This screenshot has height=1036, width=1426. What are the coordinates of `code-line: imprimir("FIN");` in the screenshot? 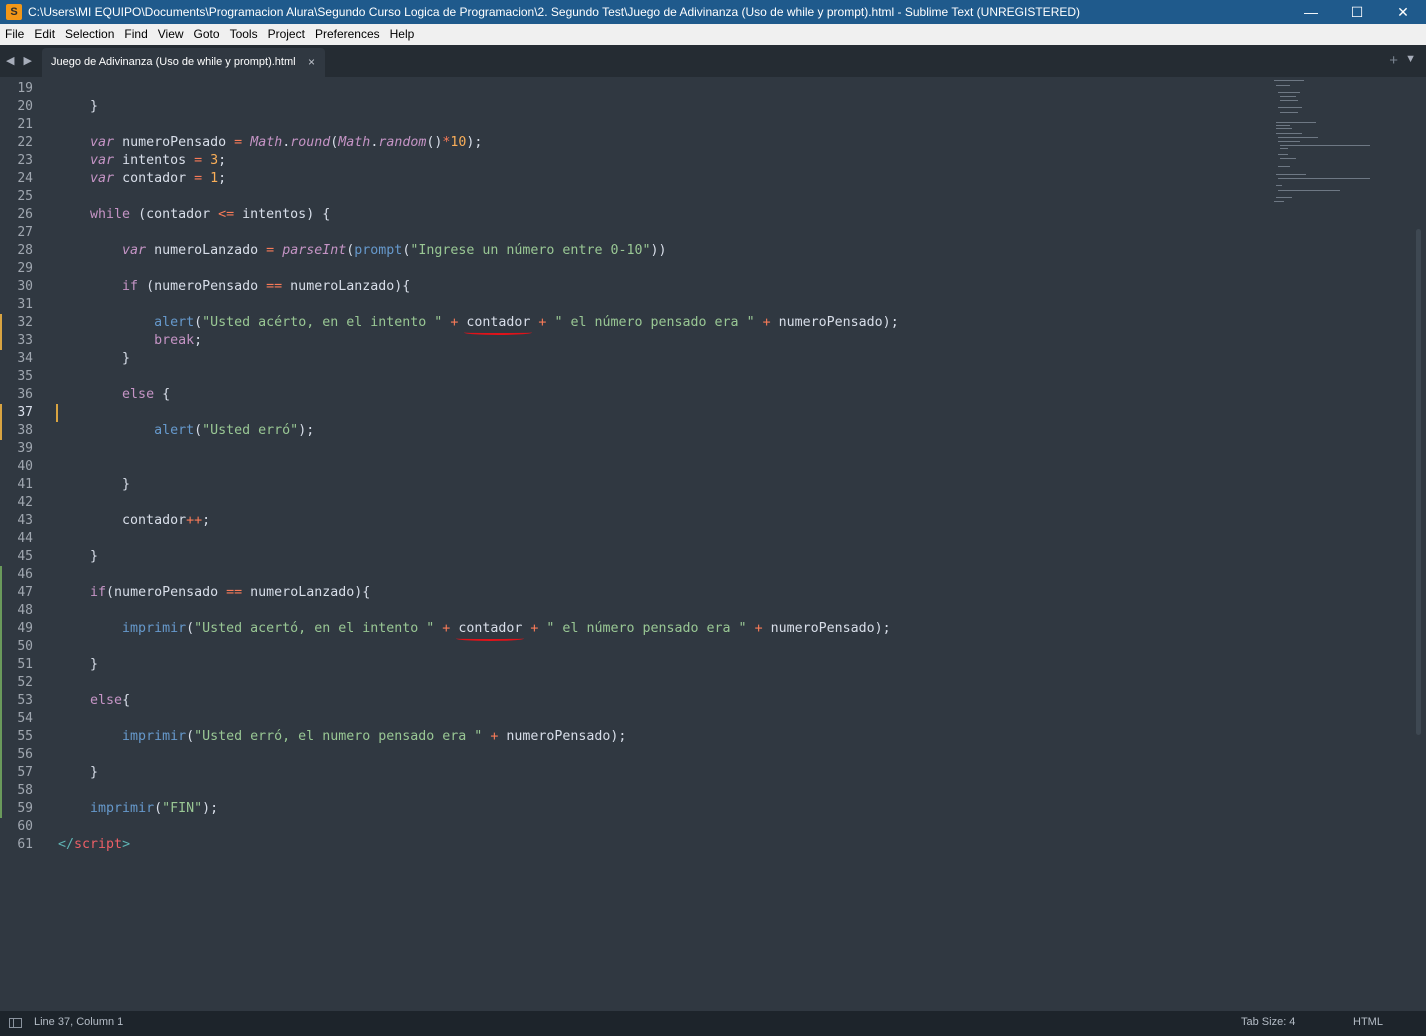 It's located at (154, 808).